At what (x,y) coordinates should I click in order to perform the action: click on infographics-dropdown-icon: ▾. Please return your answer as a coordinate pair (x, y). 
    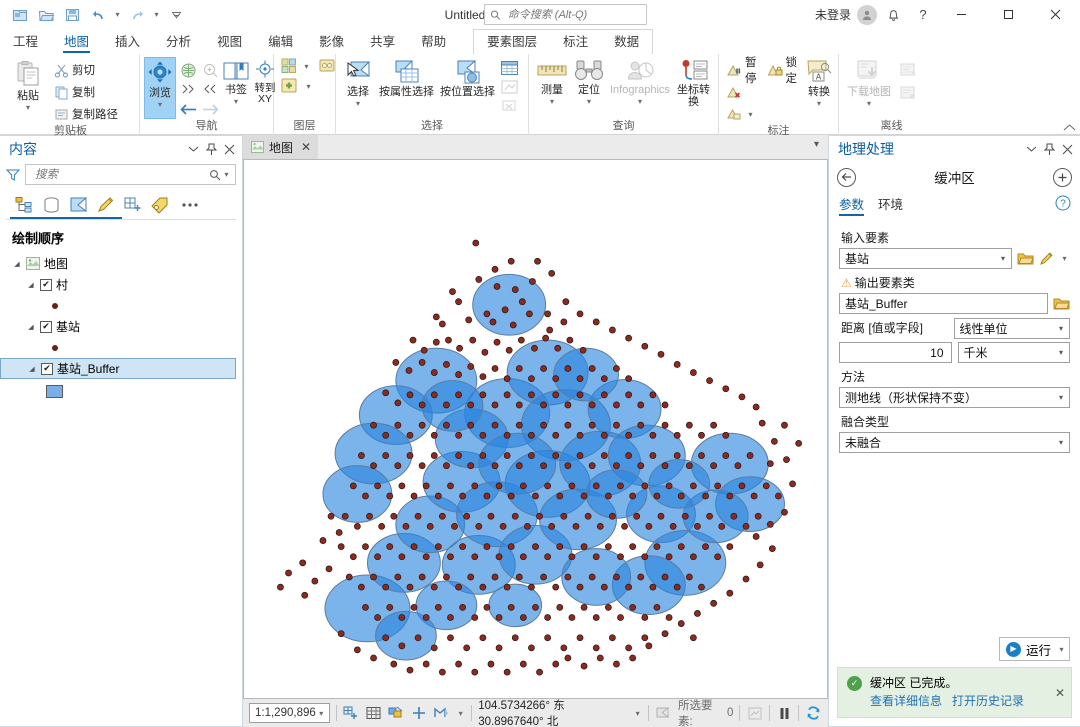
    Looking at the image, I should click on (639, 101).